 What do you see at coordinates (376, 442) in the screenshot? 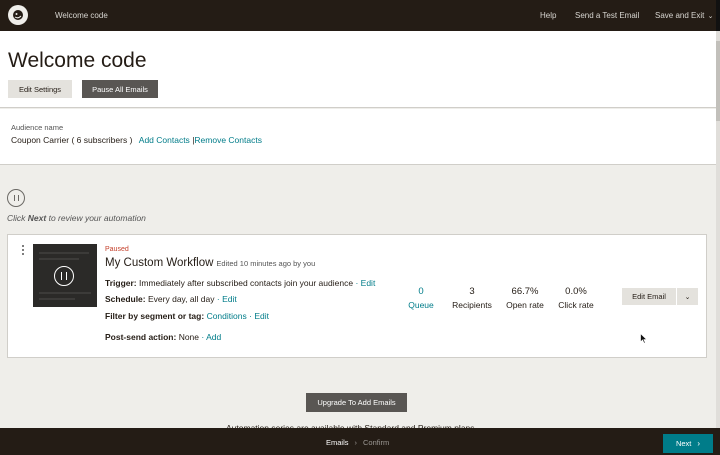
I see `step-confirm: Confirm` at bounding box center [376, 442].